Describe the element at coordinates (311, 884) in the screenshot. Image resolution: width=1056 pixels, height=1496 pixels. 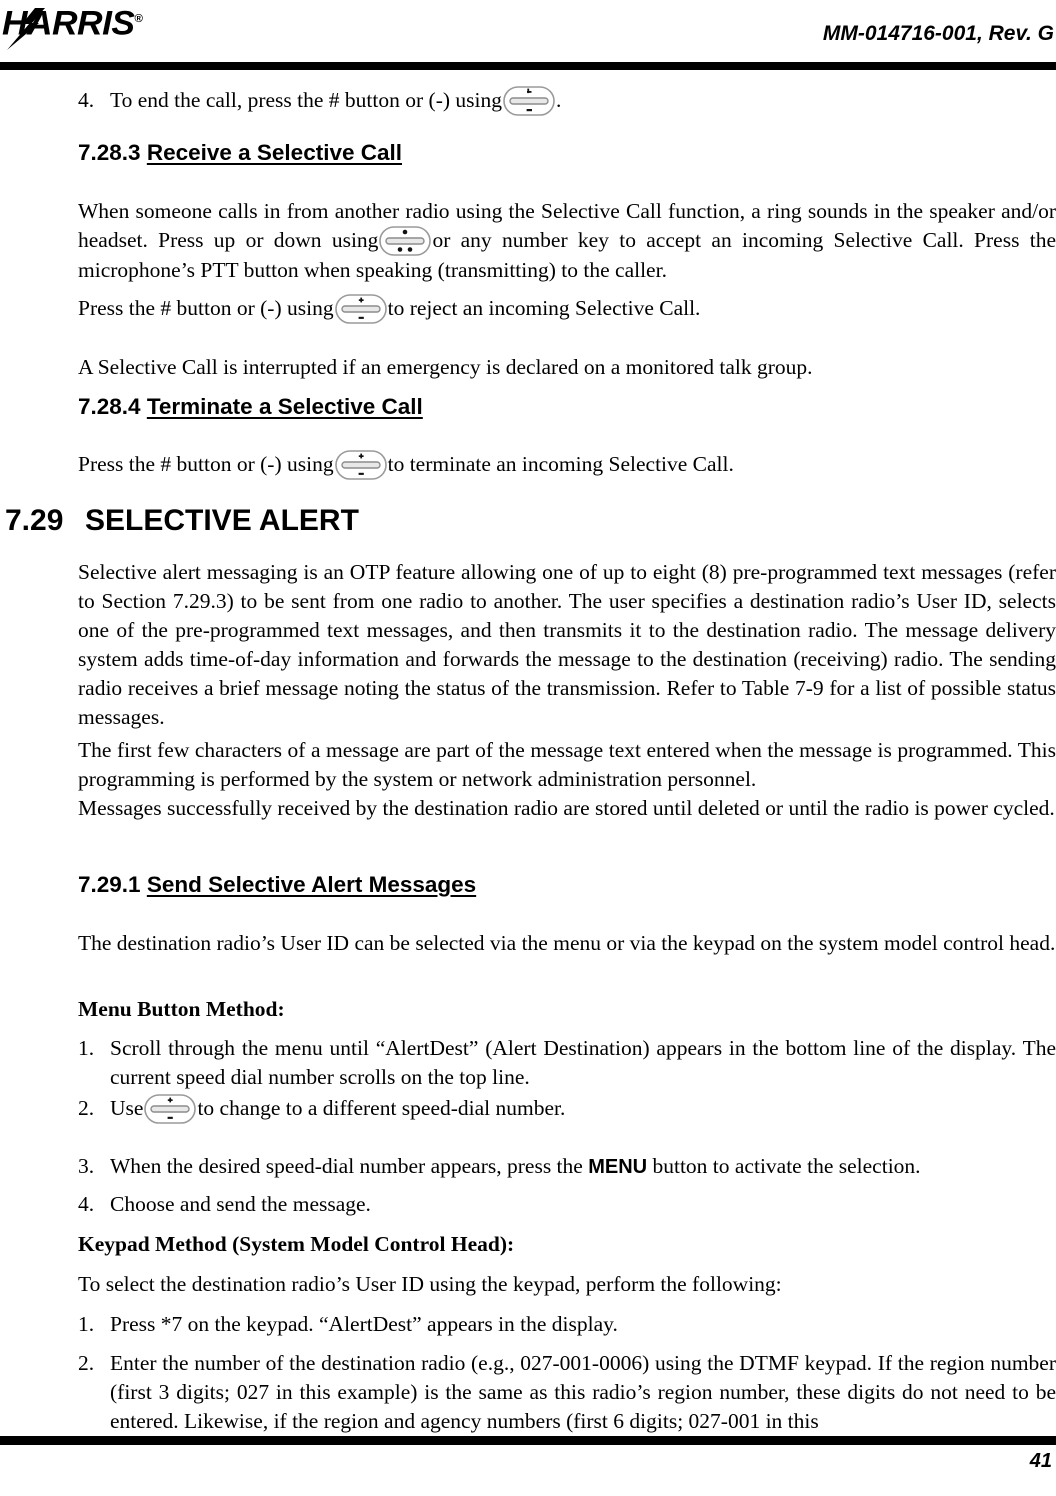
I see `heading-title: Send Selective Alert Messages` at that location.